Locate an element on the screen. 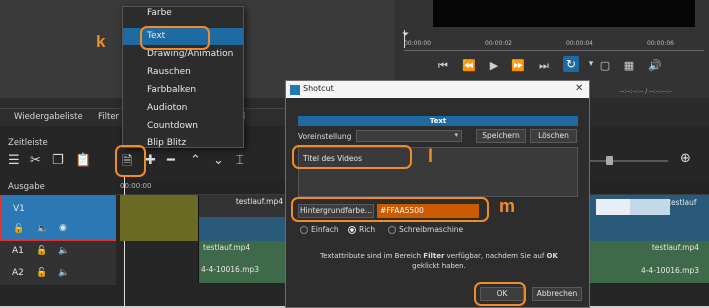 Image resolution: width=709 pixels, height=308 pixels. callout-letter-l: l is located at coordinates (431, 156).